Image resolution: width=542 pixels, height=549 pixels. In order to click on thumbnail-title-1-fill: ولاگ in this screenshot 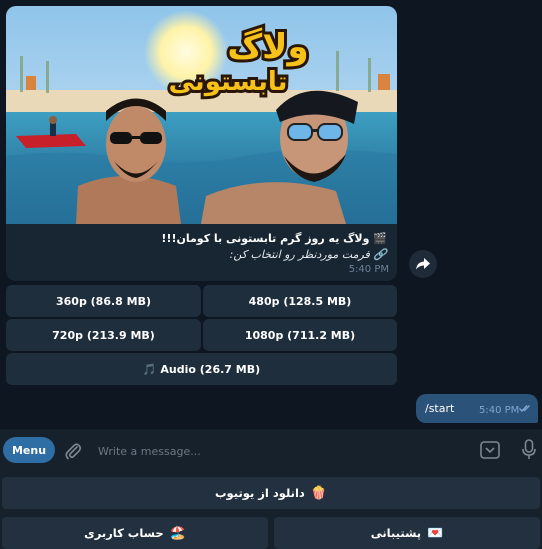, I will do `click(267, 46)`.